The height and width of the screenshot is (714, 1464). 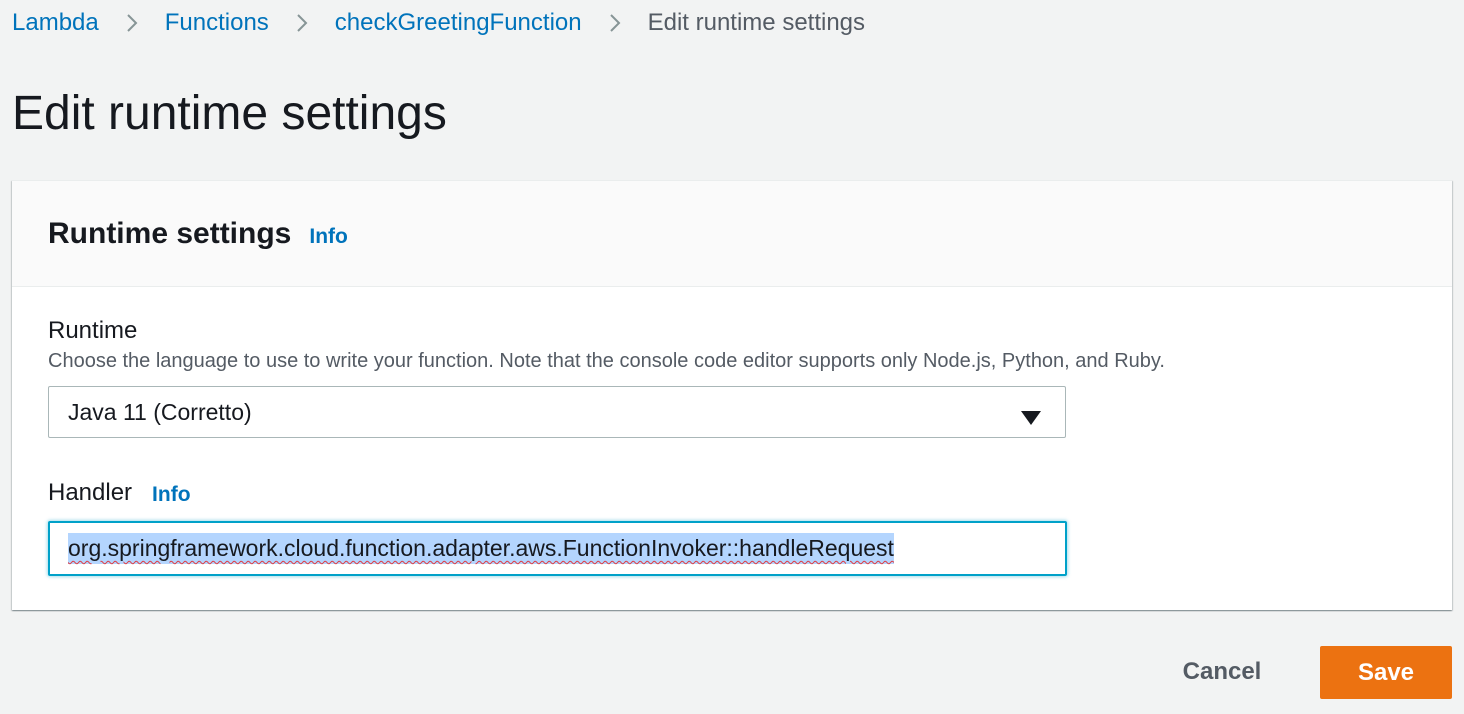 What do you see at coordinates (90, 492) in the screenshot?
I see `handler-label: Handler` at bounding box center [90, 492].